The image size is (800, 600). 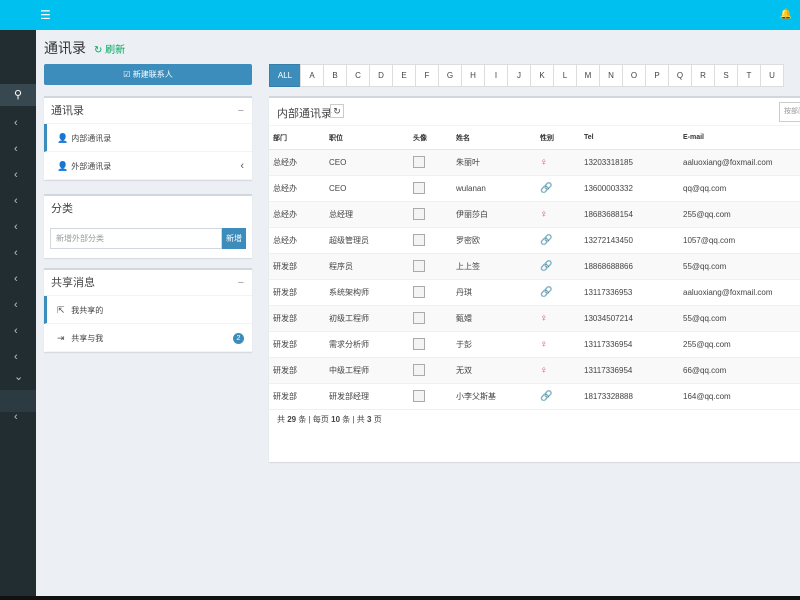 What do you see at coordinates (62, 209) in the screenshot?
I see `category-box-title: 分类` at bounding box center [62, 209].